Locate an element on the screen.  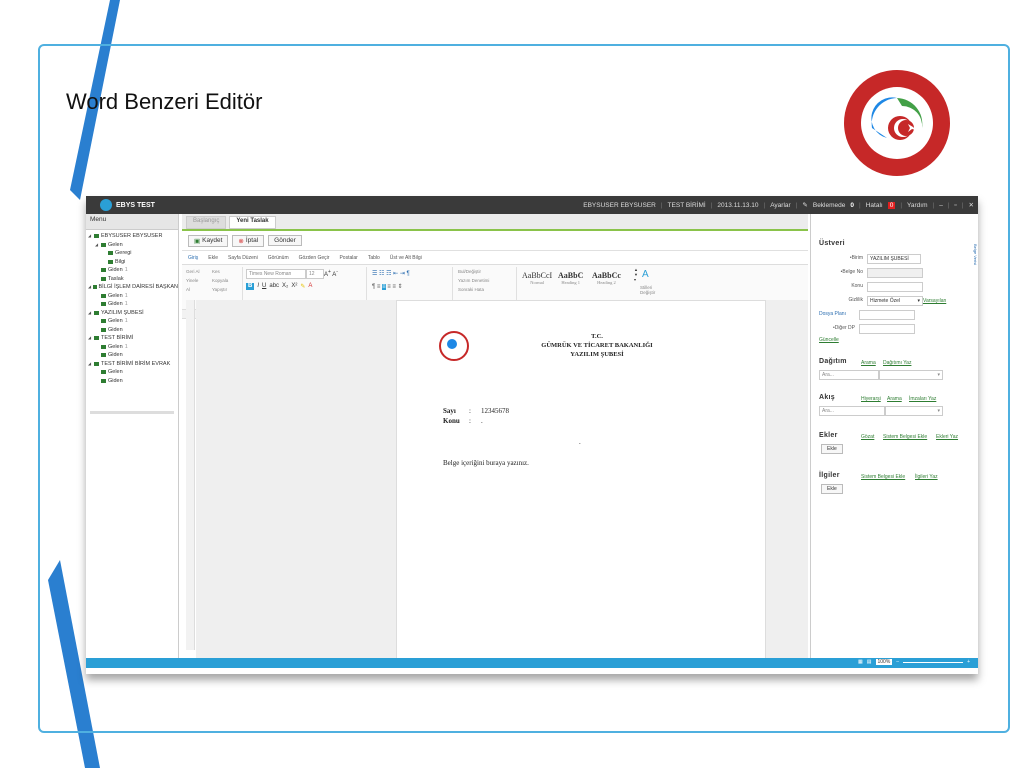
style-heading1: AaBbC Heading 1 is located at coordinates (570, 278).